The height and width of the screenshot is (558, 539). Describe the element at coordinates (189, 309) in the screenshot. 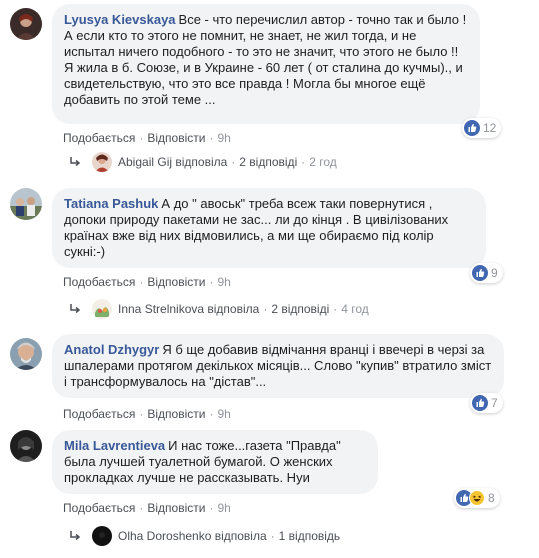

I see `reply-author: Inna Strelnikova відповіла` at that location.